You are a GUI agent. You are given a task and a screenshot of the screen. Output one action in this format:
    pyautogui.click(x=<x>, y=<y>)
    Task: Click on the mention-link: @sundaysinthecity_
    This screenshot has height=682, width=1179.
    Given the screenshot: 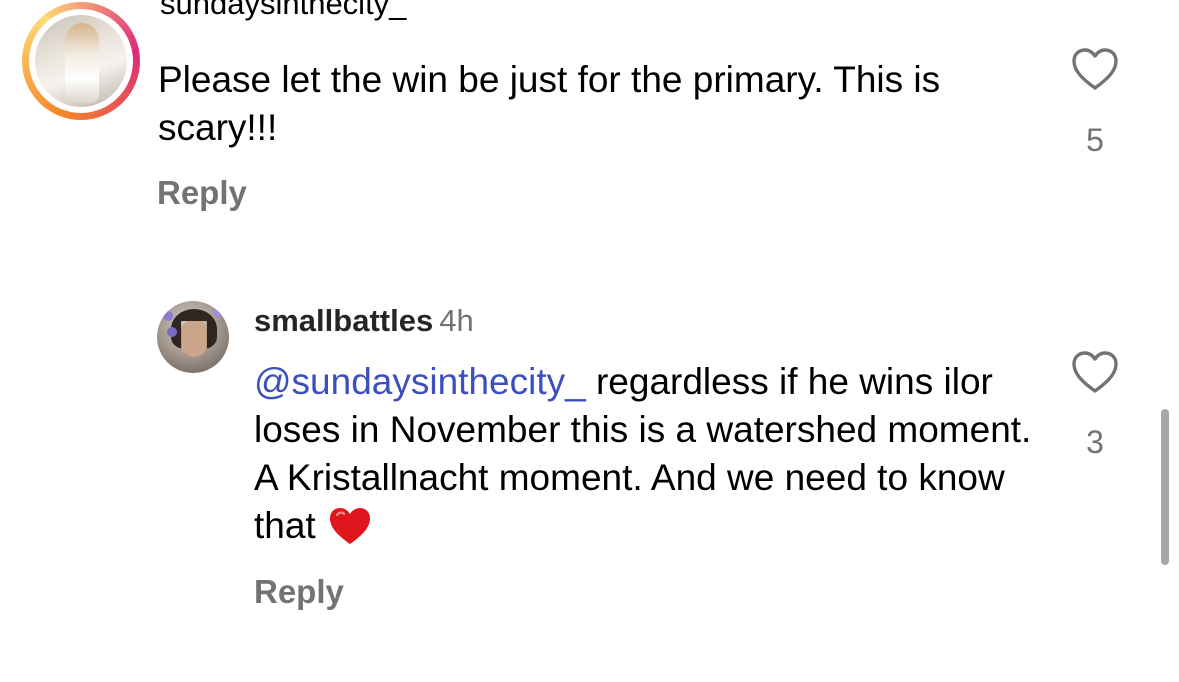 What is the action you would take?
    pyautogui.click(x=420, y=381)
    